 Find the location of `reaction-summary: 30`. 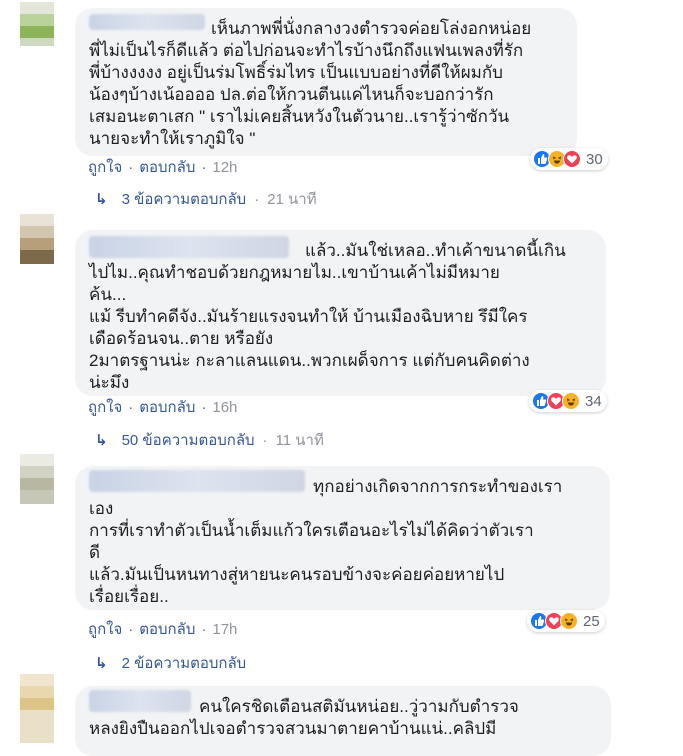

reaction-summary: 30 is located at coordinates (569, 159).